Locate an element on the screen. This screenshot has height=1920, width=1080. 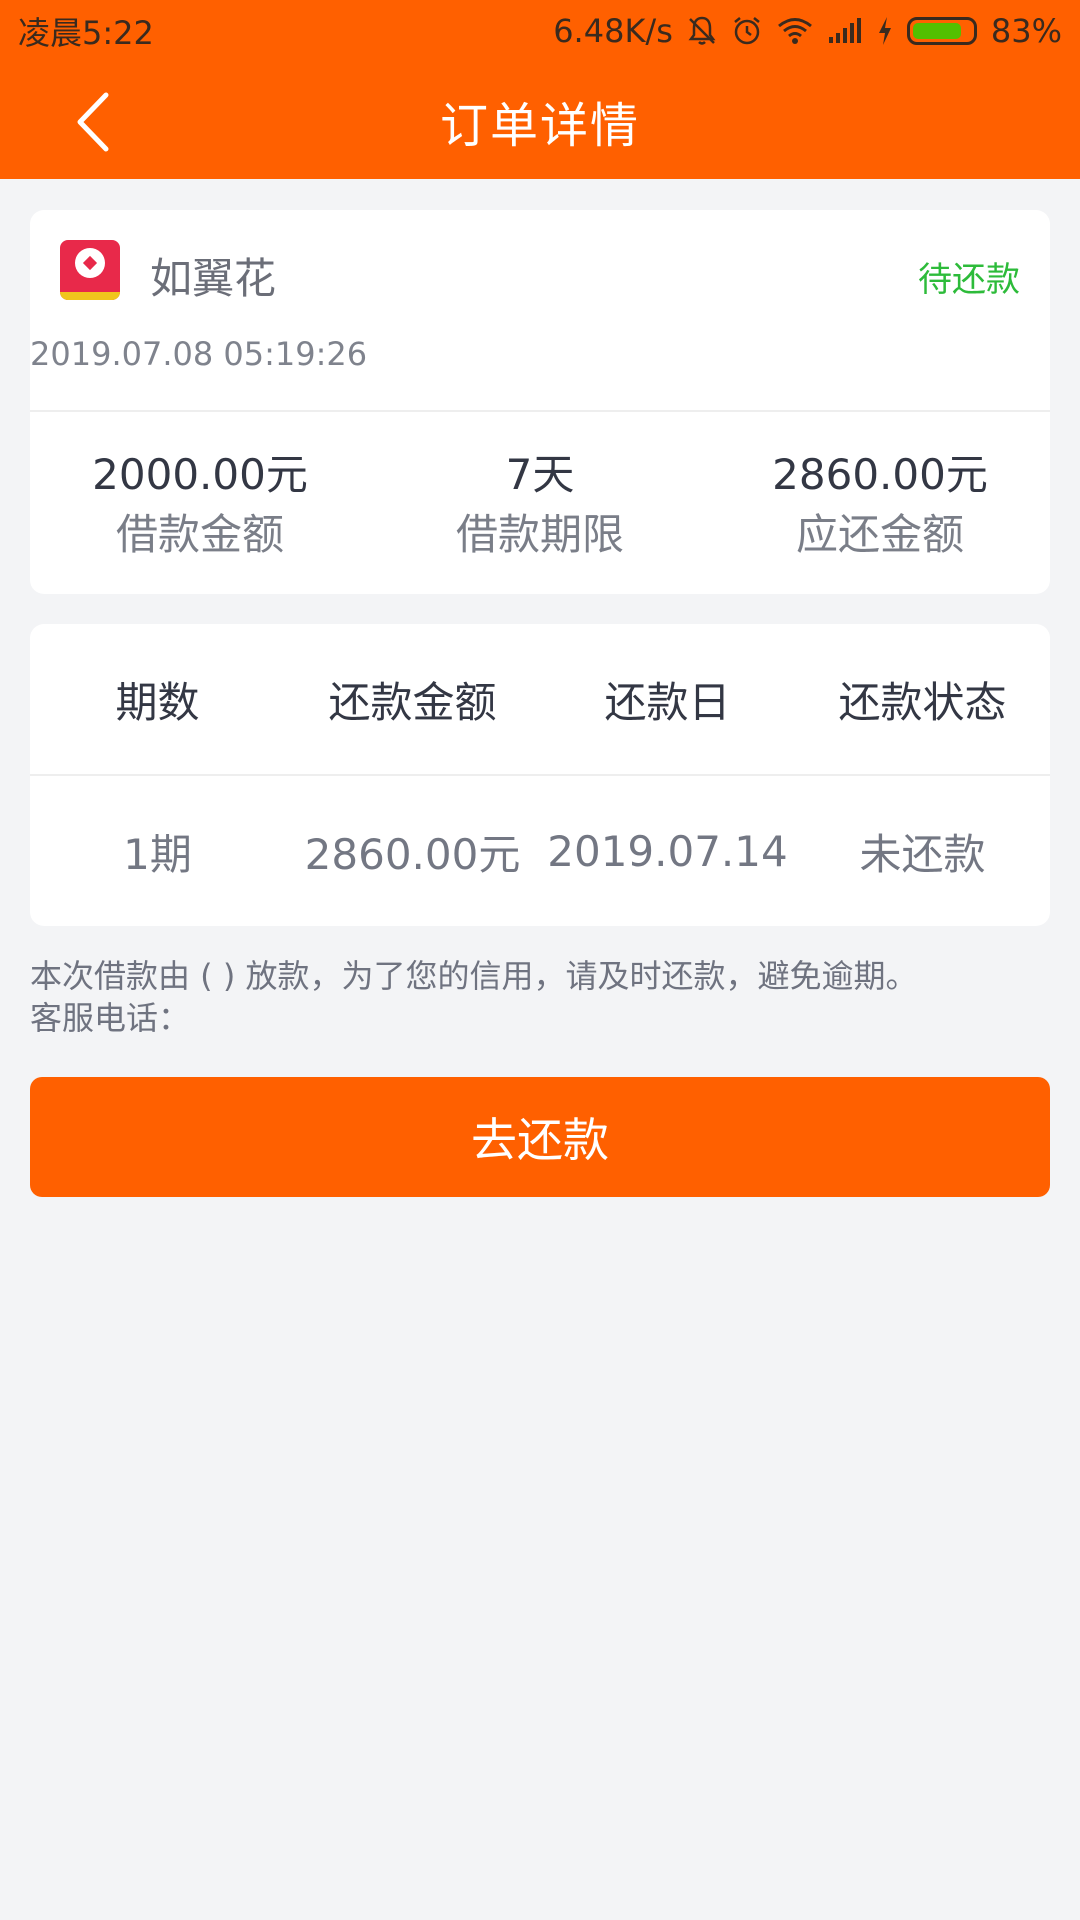
table-cell: 2860.00元 is located at coordinates (412, 854).